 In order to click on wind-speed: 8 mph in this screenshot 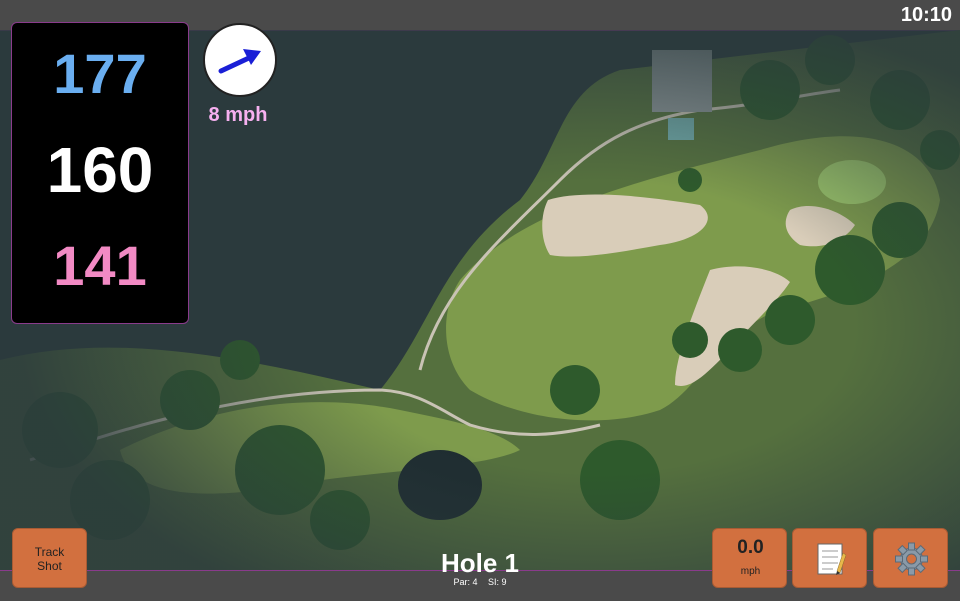, I will do `click(238, 115)`.